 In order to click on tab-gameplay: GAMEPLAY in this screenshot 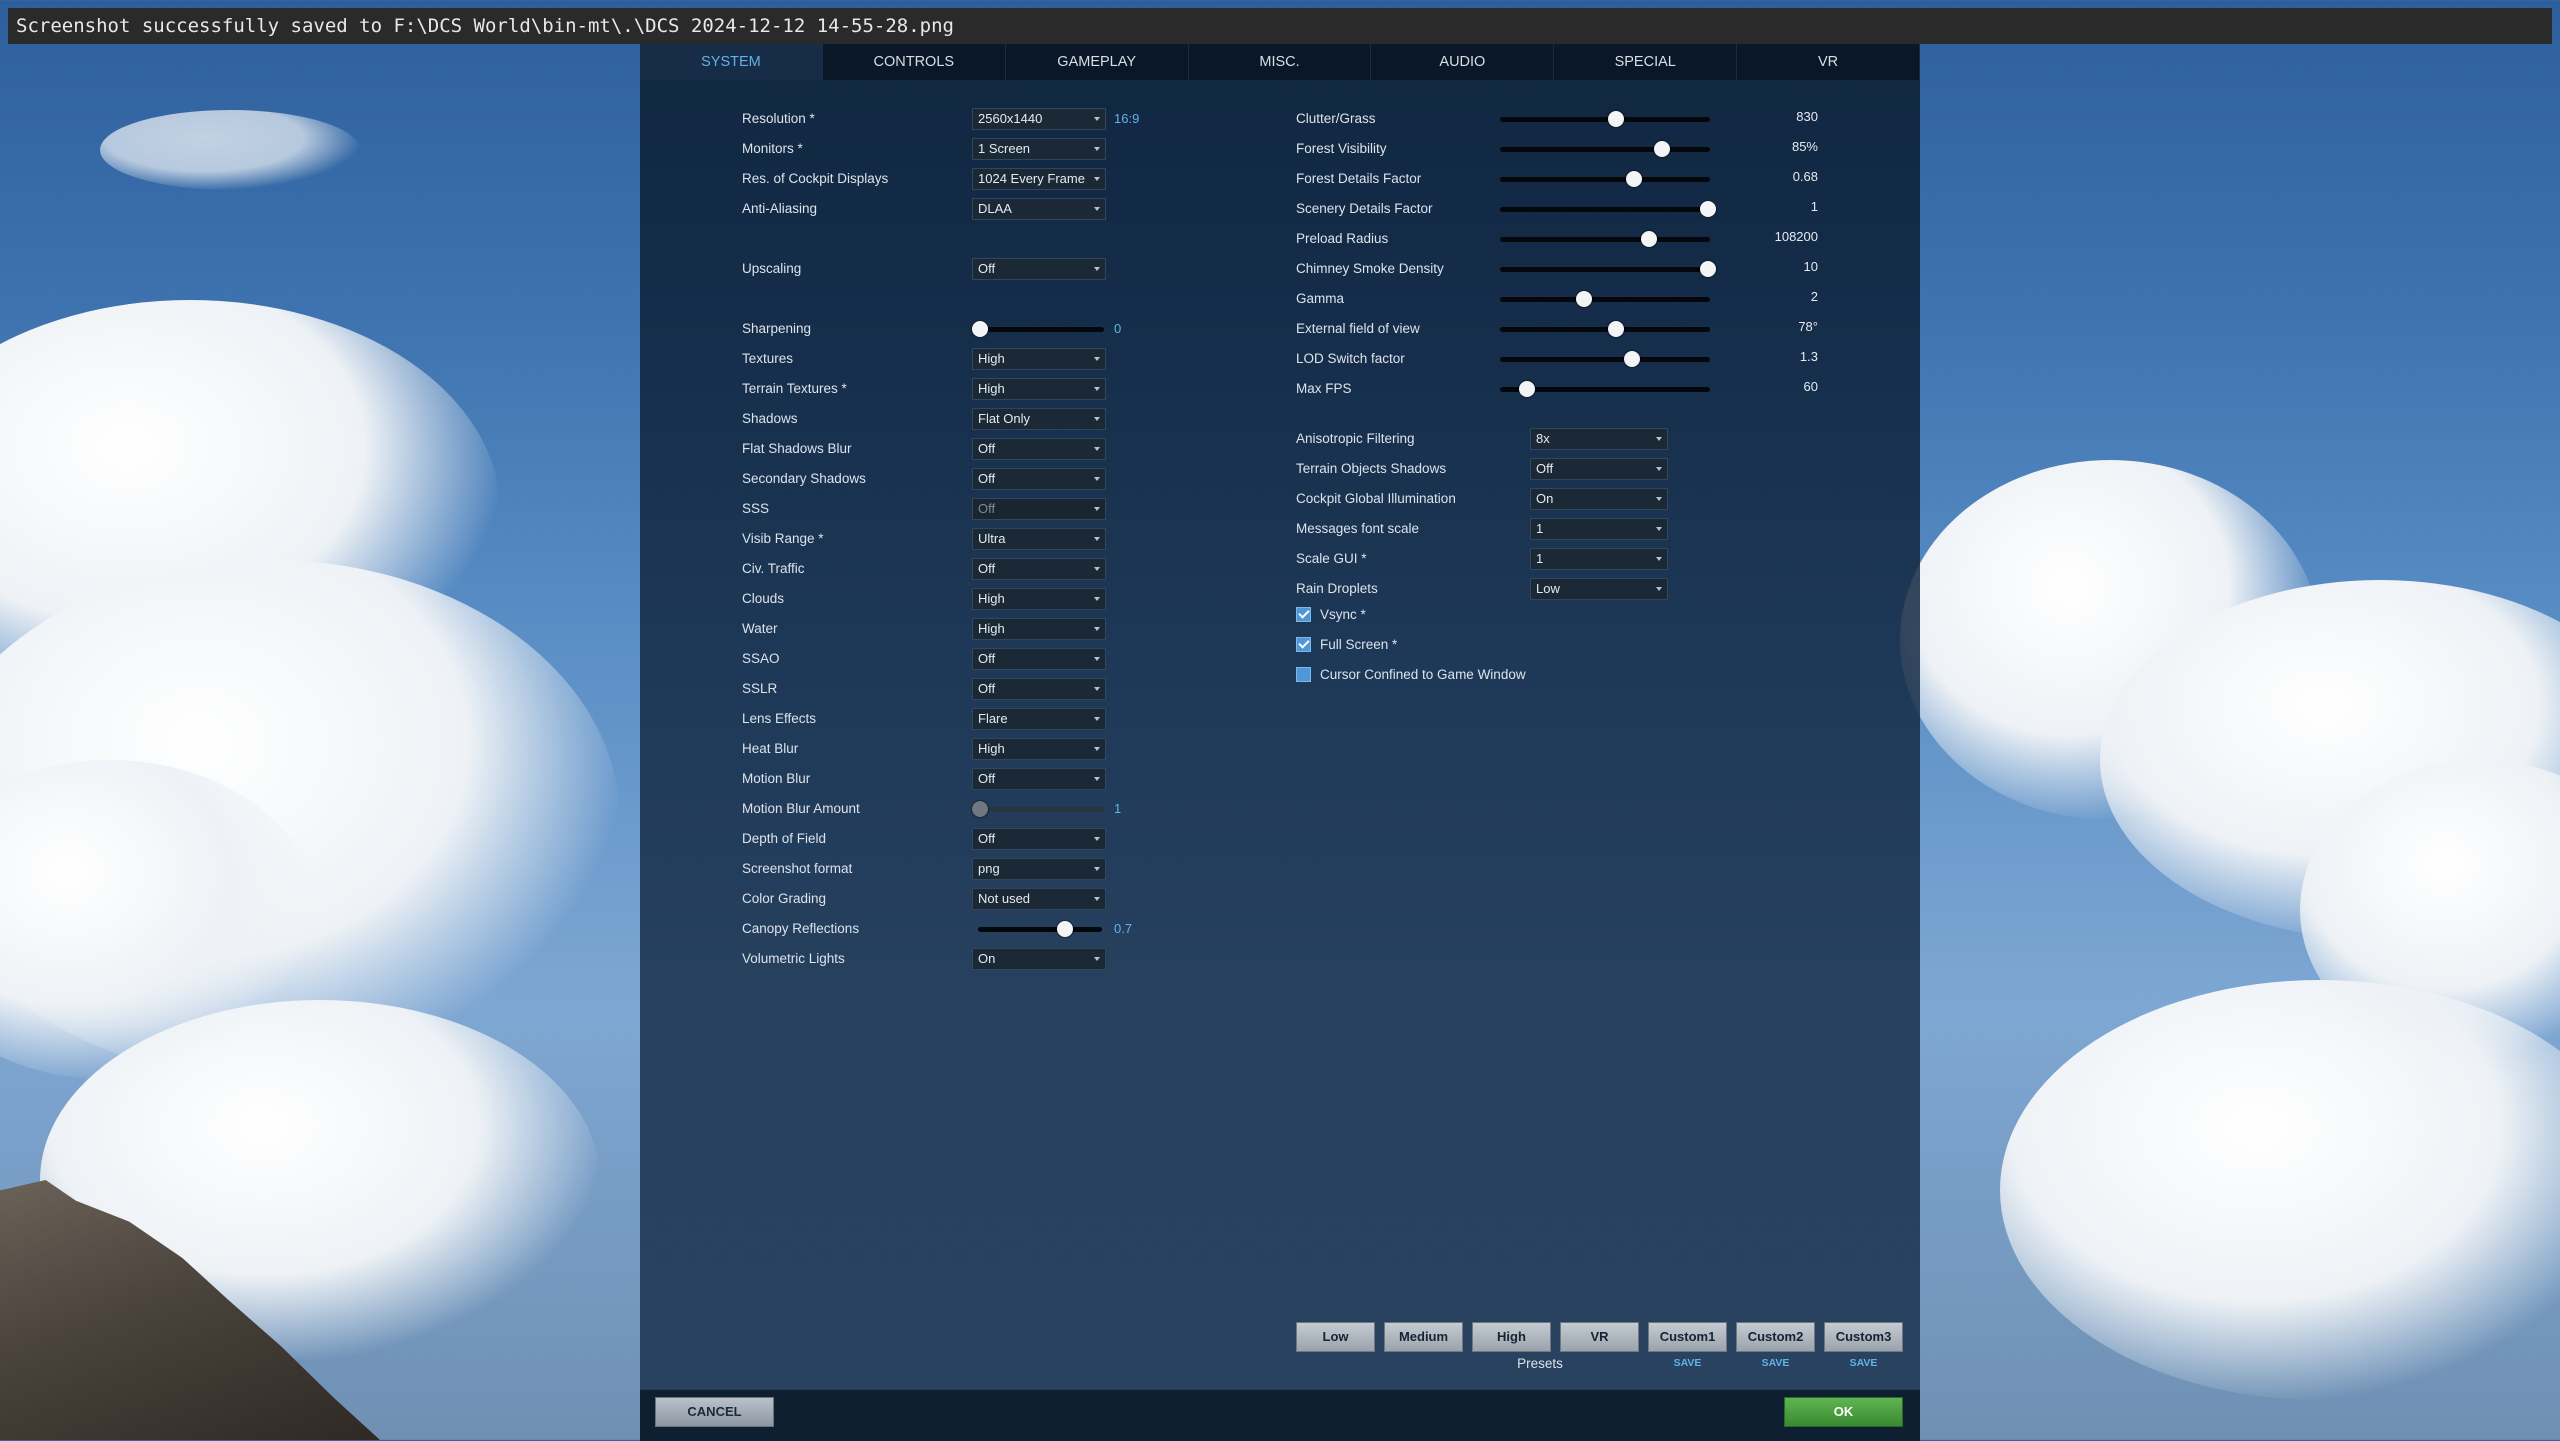, I will do `click(1097, 62)`.